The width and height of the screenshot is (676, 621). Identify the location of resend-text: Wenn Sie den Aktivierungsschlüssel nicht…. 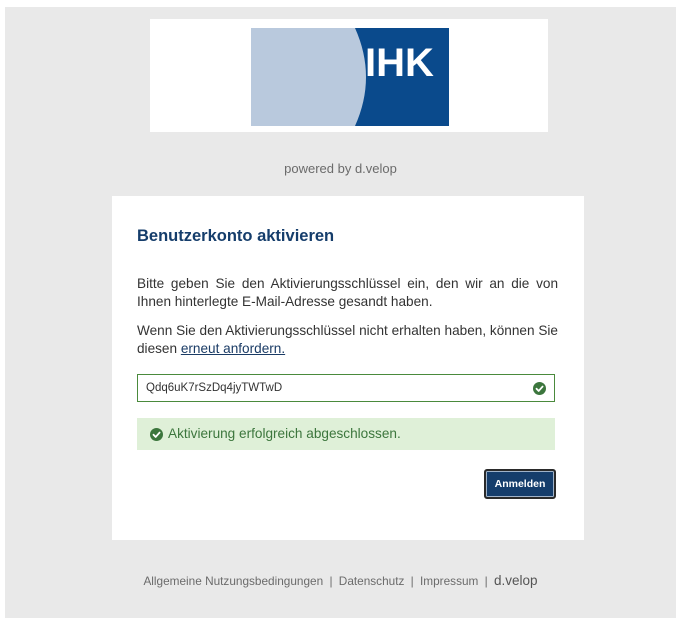
(347, 340).